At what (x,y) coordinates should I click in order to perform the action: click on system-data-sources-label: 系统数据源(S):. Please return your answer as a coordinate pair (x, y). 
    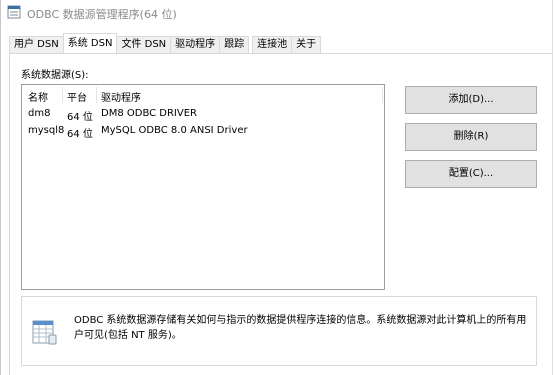
    Looking at the image, I should click on (55, 75).